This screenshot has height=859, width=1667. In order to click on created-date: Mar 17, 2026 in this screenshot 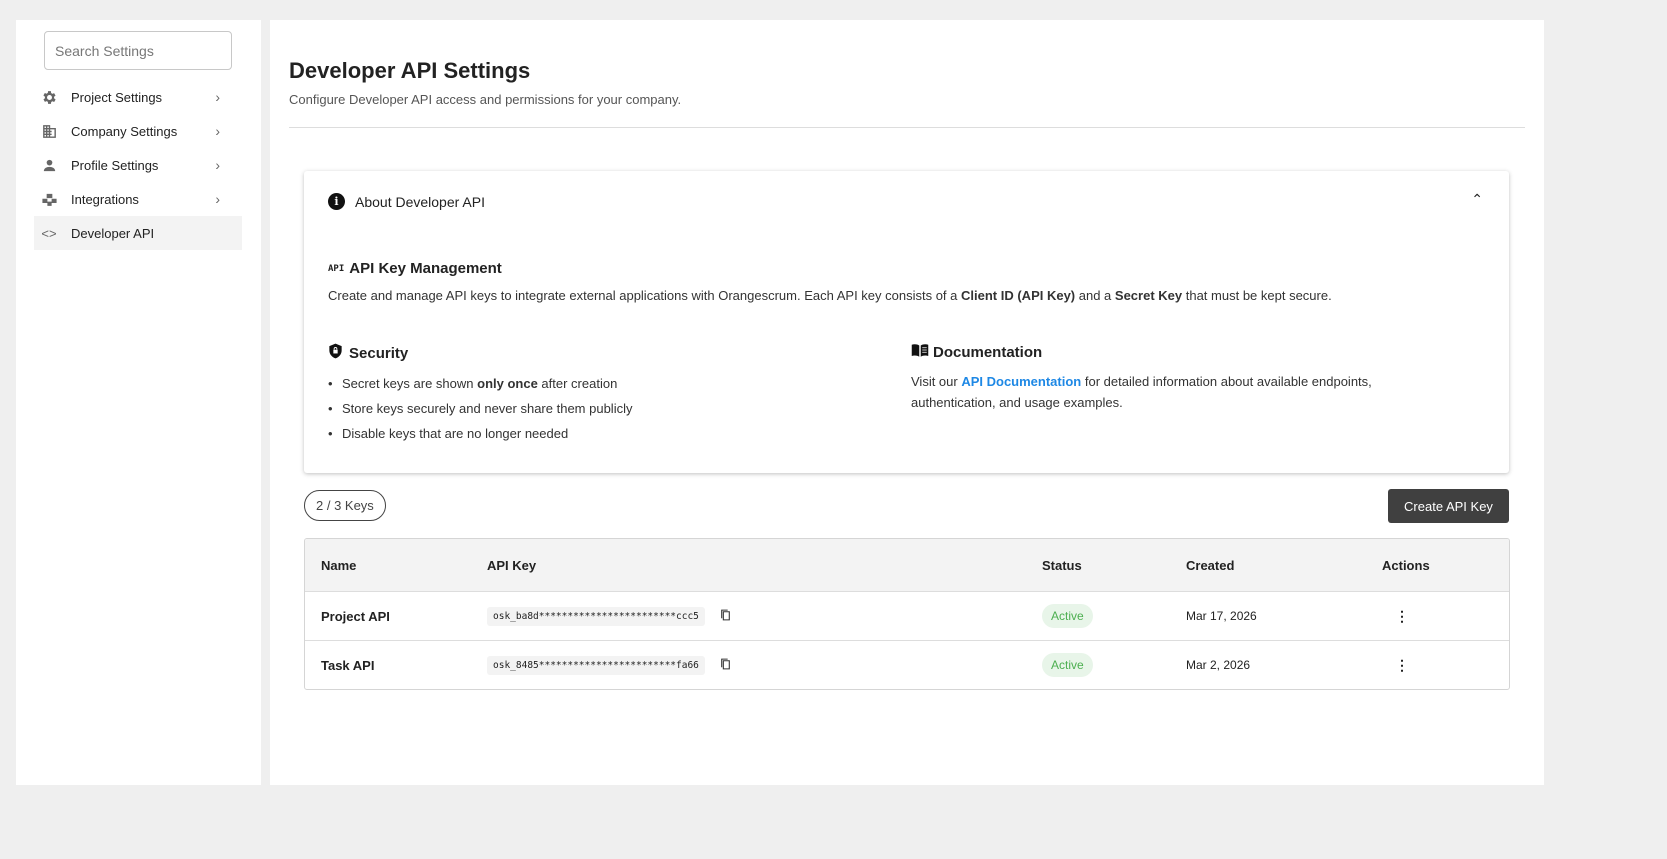, I will do `click(1221, 616)`.